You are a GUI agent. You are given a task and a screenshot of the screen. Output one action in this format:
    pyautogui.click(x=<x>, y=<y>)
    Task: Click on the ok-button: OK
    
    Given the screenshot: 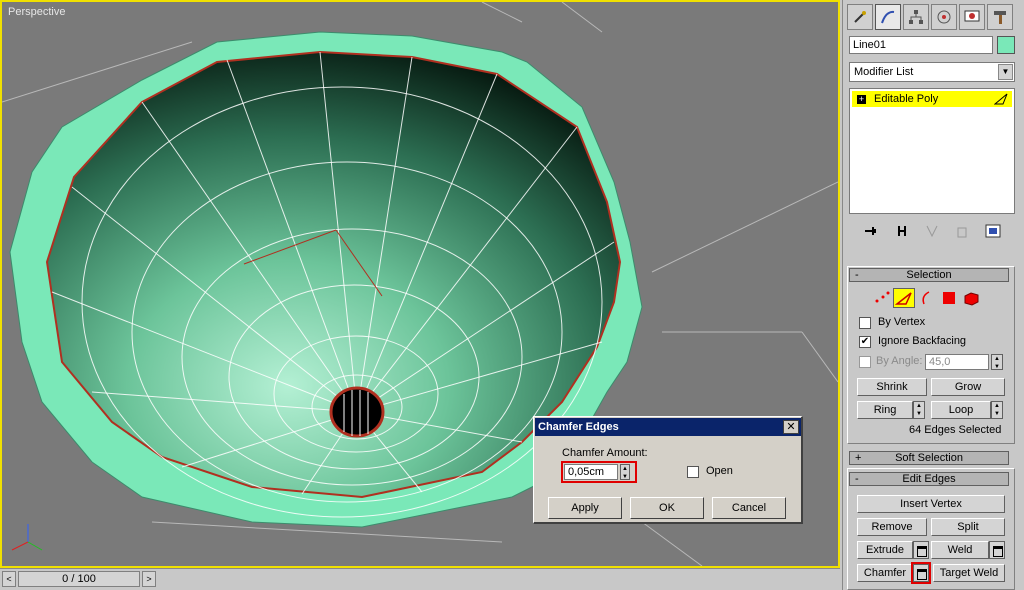 What is the action you would take?
    pyautogui.click(x=667, y=508)
    